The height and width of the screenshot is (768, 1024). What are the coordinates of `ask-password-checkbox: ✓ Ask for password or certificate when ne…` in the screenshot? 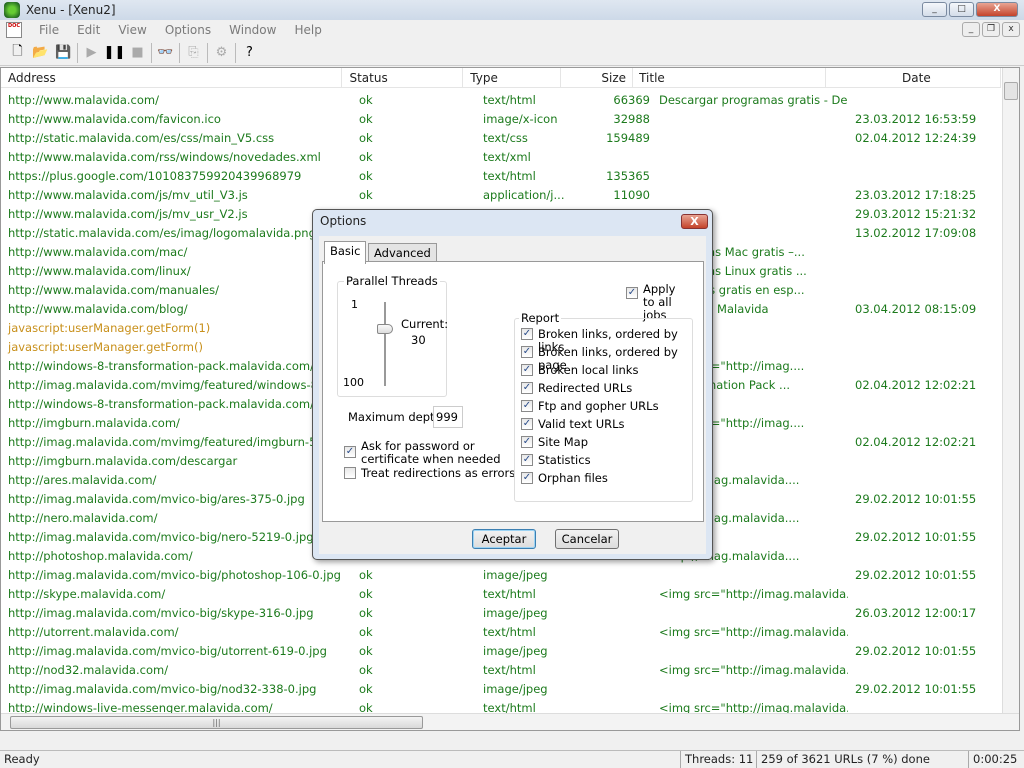 It's located at (429, 453).